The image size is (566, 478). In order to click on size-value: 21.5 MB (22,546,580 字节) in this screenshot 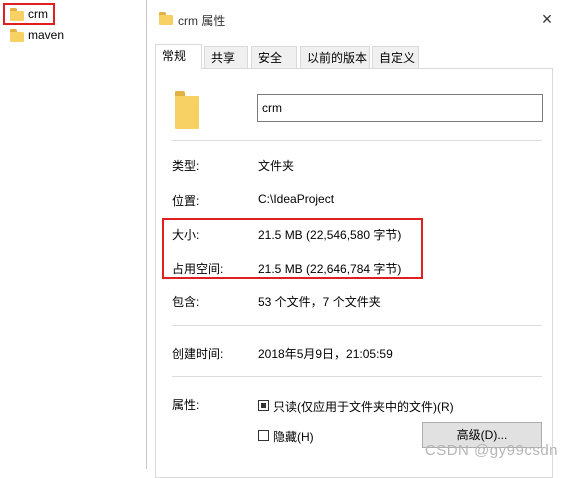, I will do `click(330, 235)`.